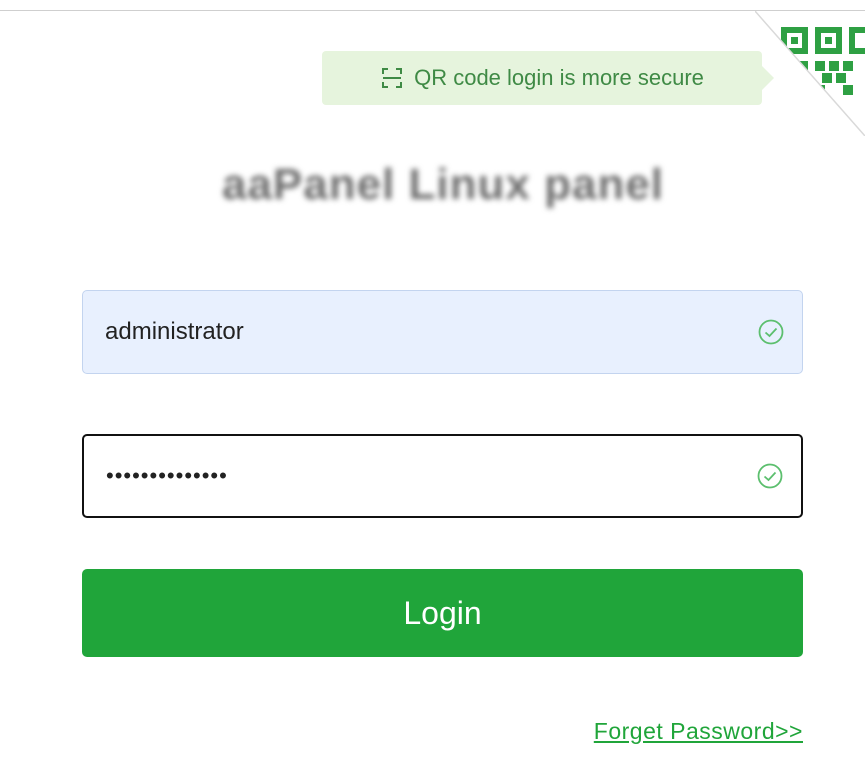  Describe the element at coordinates (559, 77) in the screenshot. I see `qr-tip-text: QR code login is more secure` at that location.